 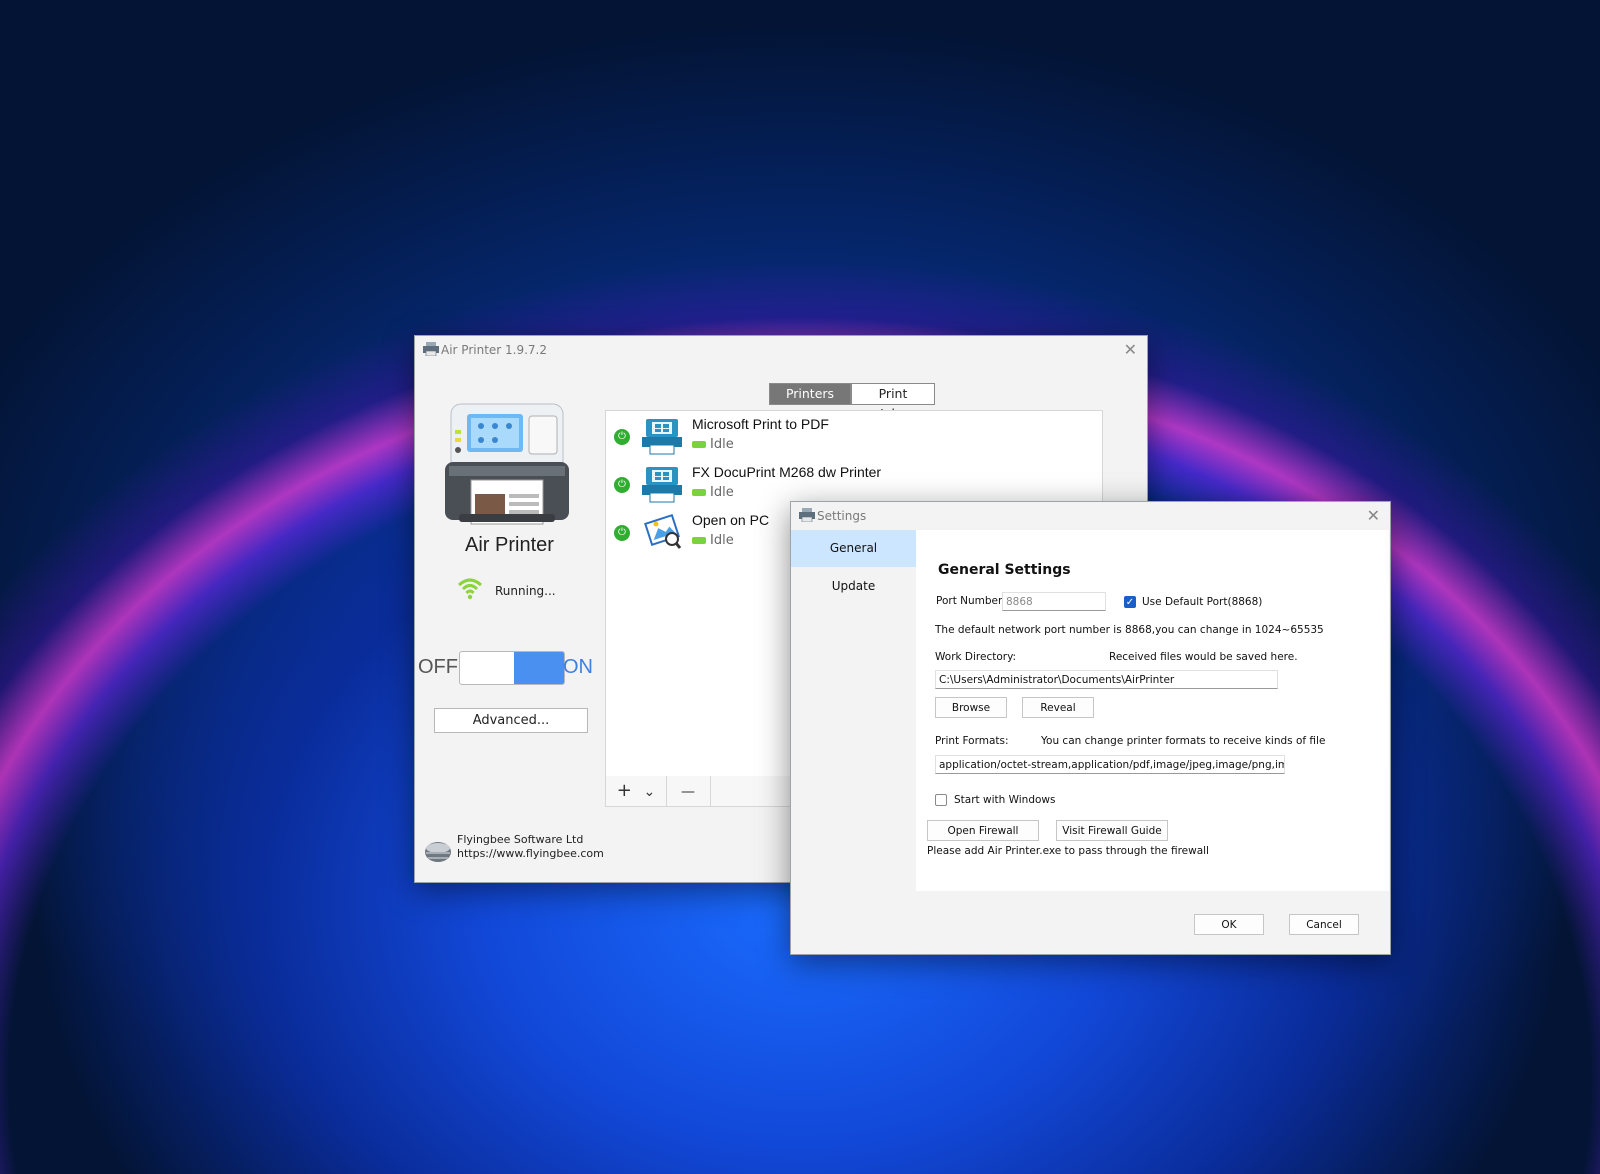 What do you see at coordinates (971, 707) in the screenshot?
I see `browse-button: Browse` at bounding box center [971, 707].